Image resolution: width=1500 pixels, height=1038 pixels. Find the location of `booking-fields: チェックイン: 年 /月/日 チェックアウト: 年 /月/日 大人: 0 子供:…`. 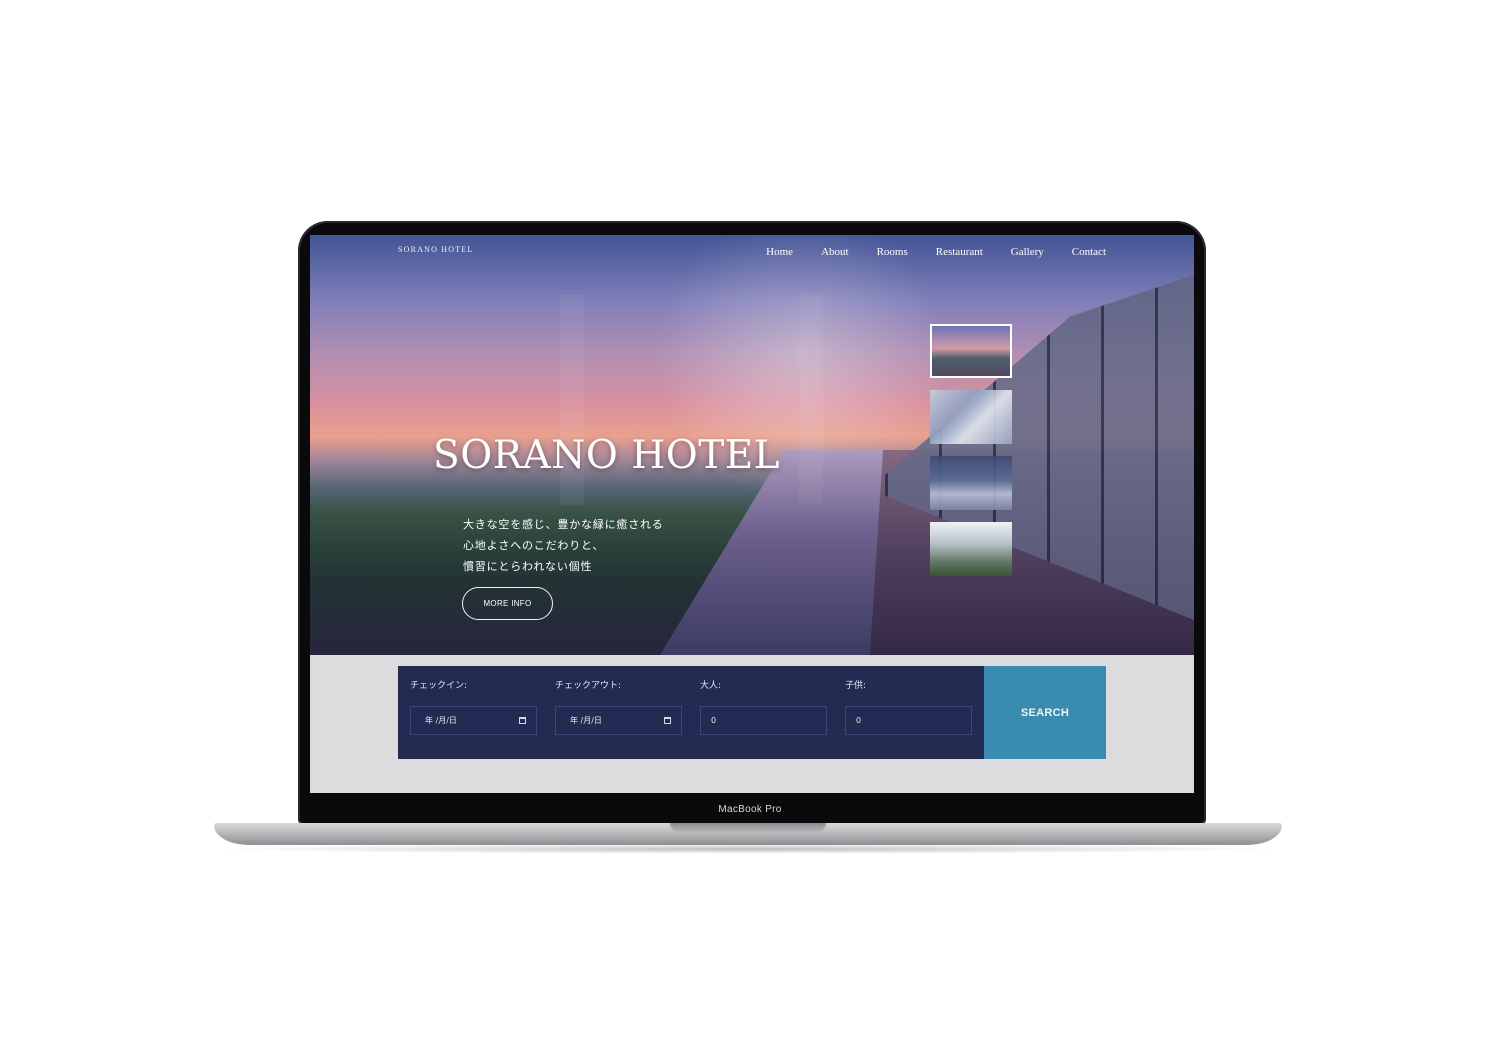

booking-fields: チェックイン: 年 /月/日 チェックアウト: 年 /月/日 大人: 0 子供:… is located at coordinates (691, 712).